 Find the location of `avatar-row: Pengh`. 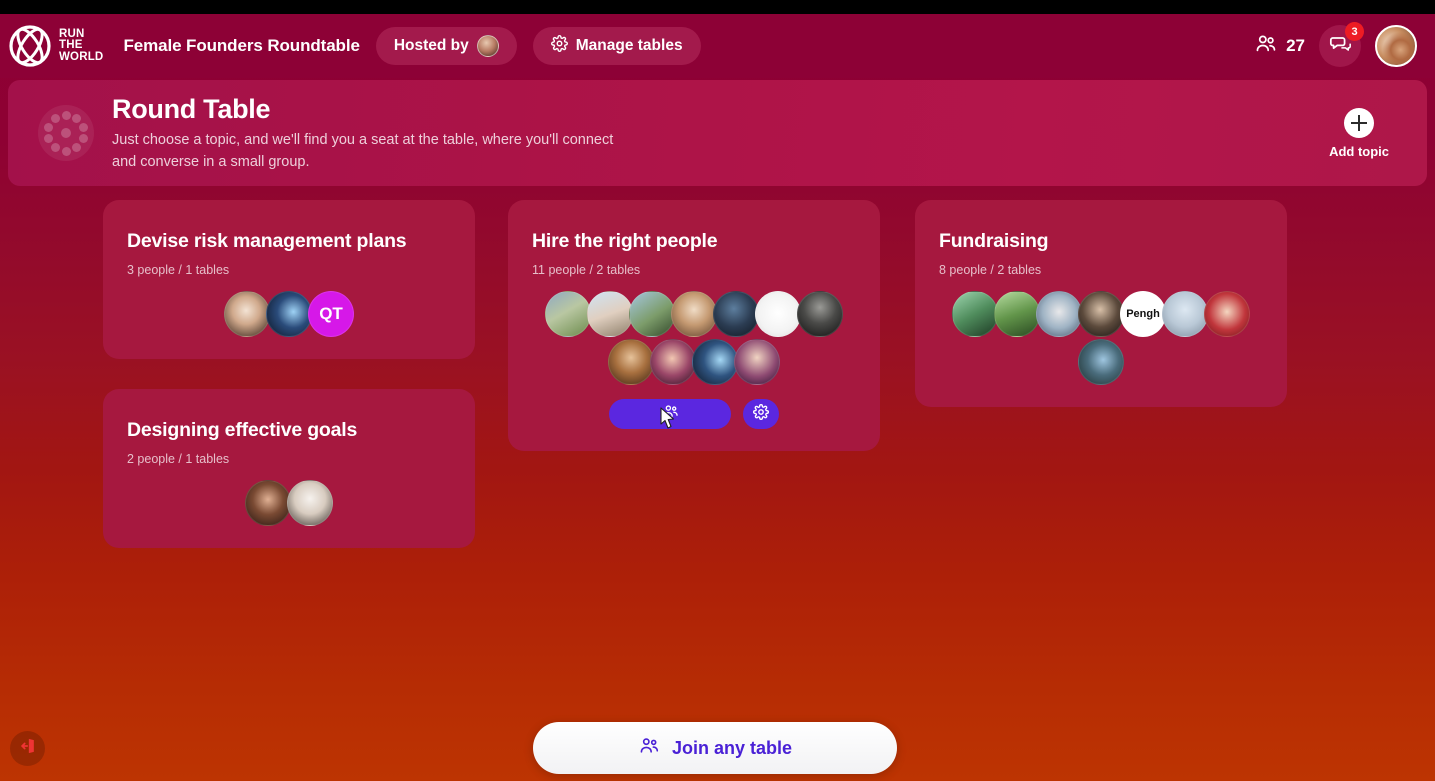

avatar-row: Pengh is located at coordinates (1101, 314).